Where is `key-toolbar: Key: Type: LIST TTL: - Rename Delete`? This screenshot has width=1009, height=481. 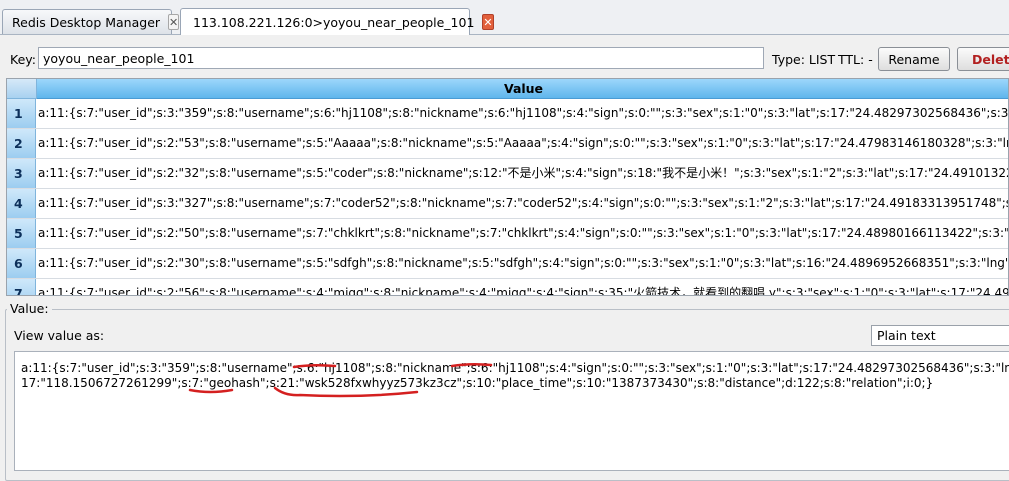 key-toolbar: Key: Type: LIST TTL: - Rename Delete is located at coordinates (504, 59).